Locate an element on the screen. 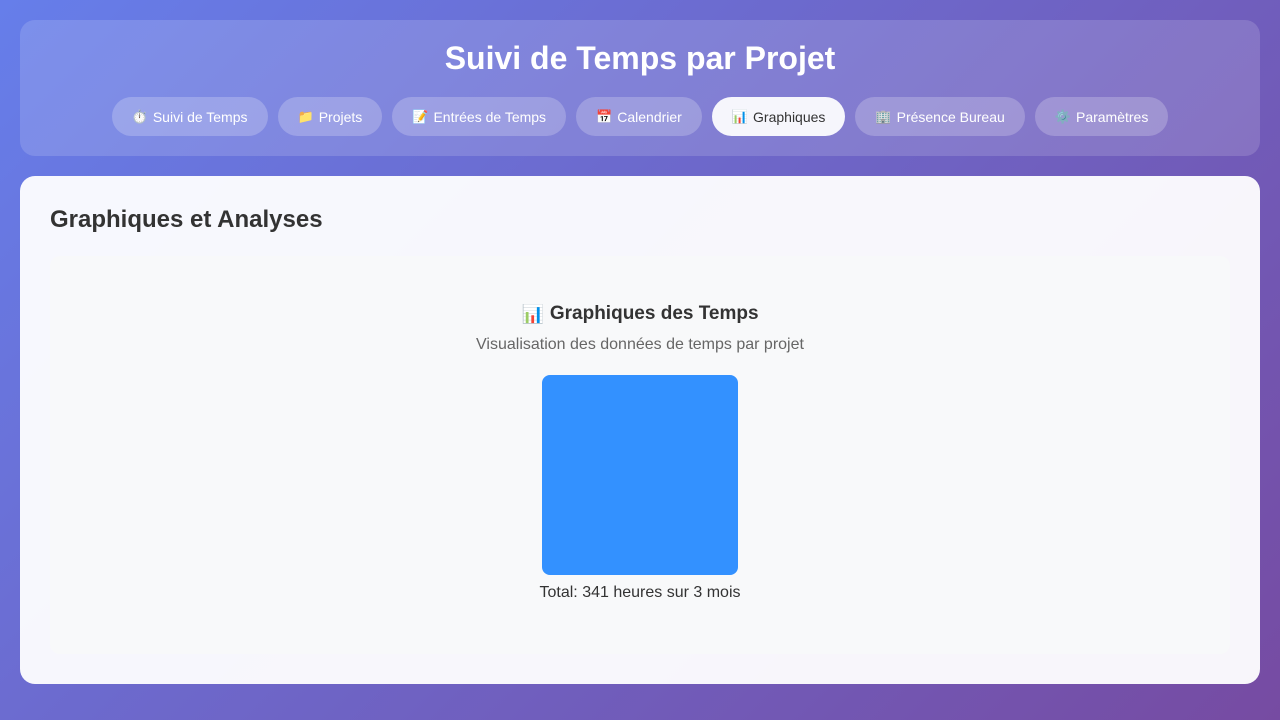 Image resolution: width=1280 pixels, height=720 pixels. tab-projets: 📁 Projets is located at coordinates (330, 116).